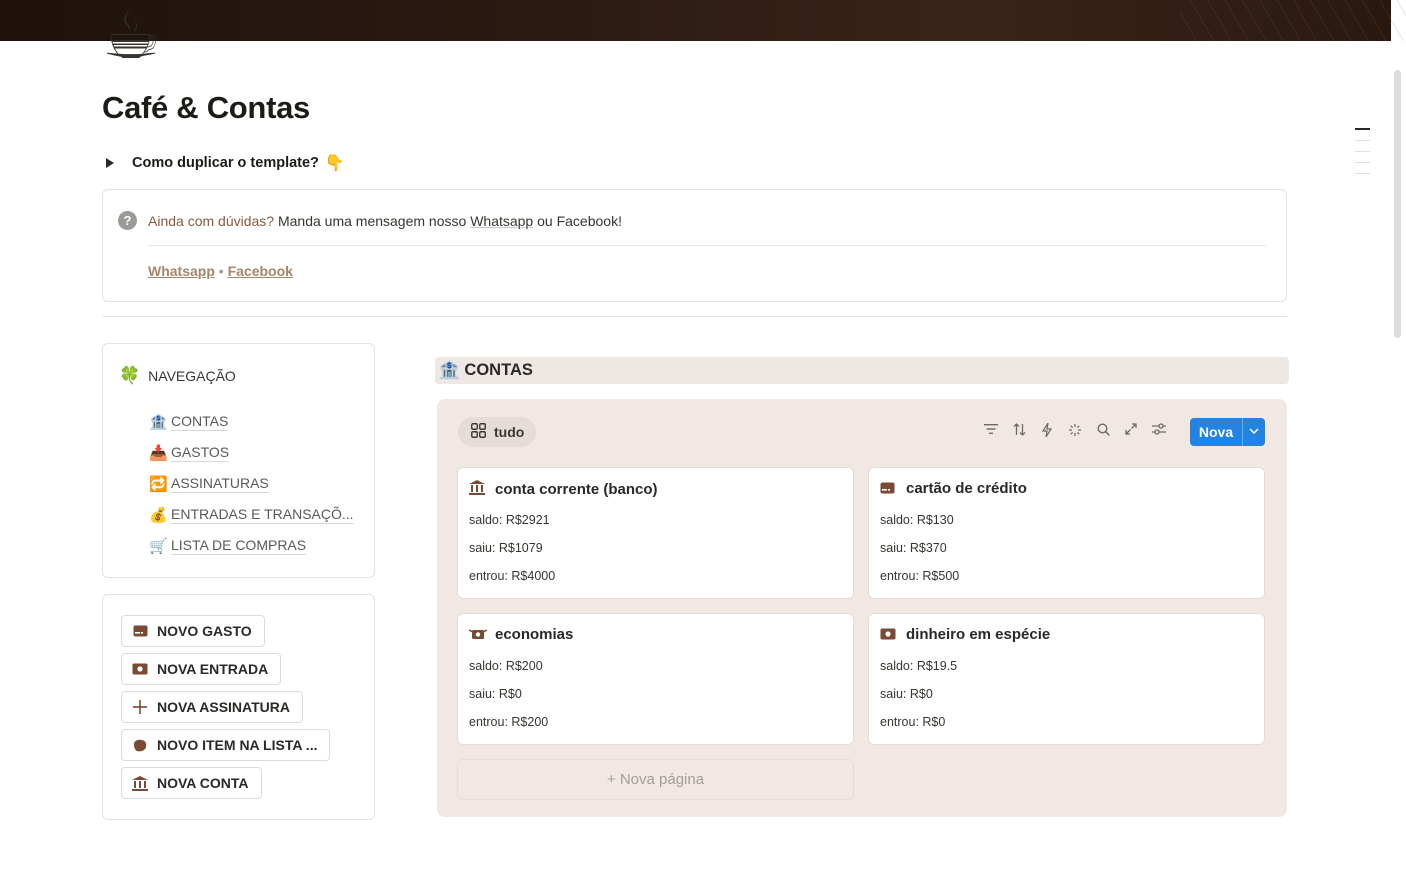 This screenshot has width=1406, height=880. Describe the element at coordinates (920, 576) in the screenshot. I see `card-entrou: entrou: R$500` at that location.